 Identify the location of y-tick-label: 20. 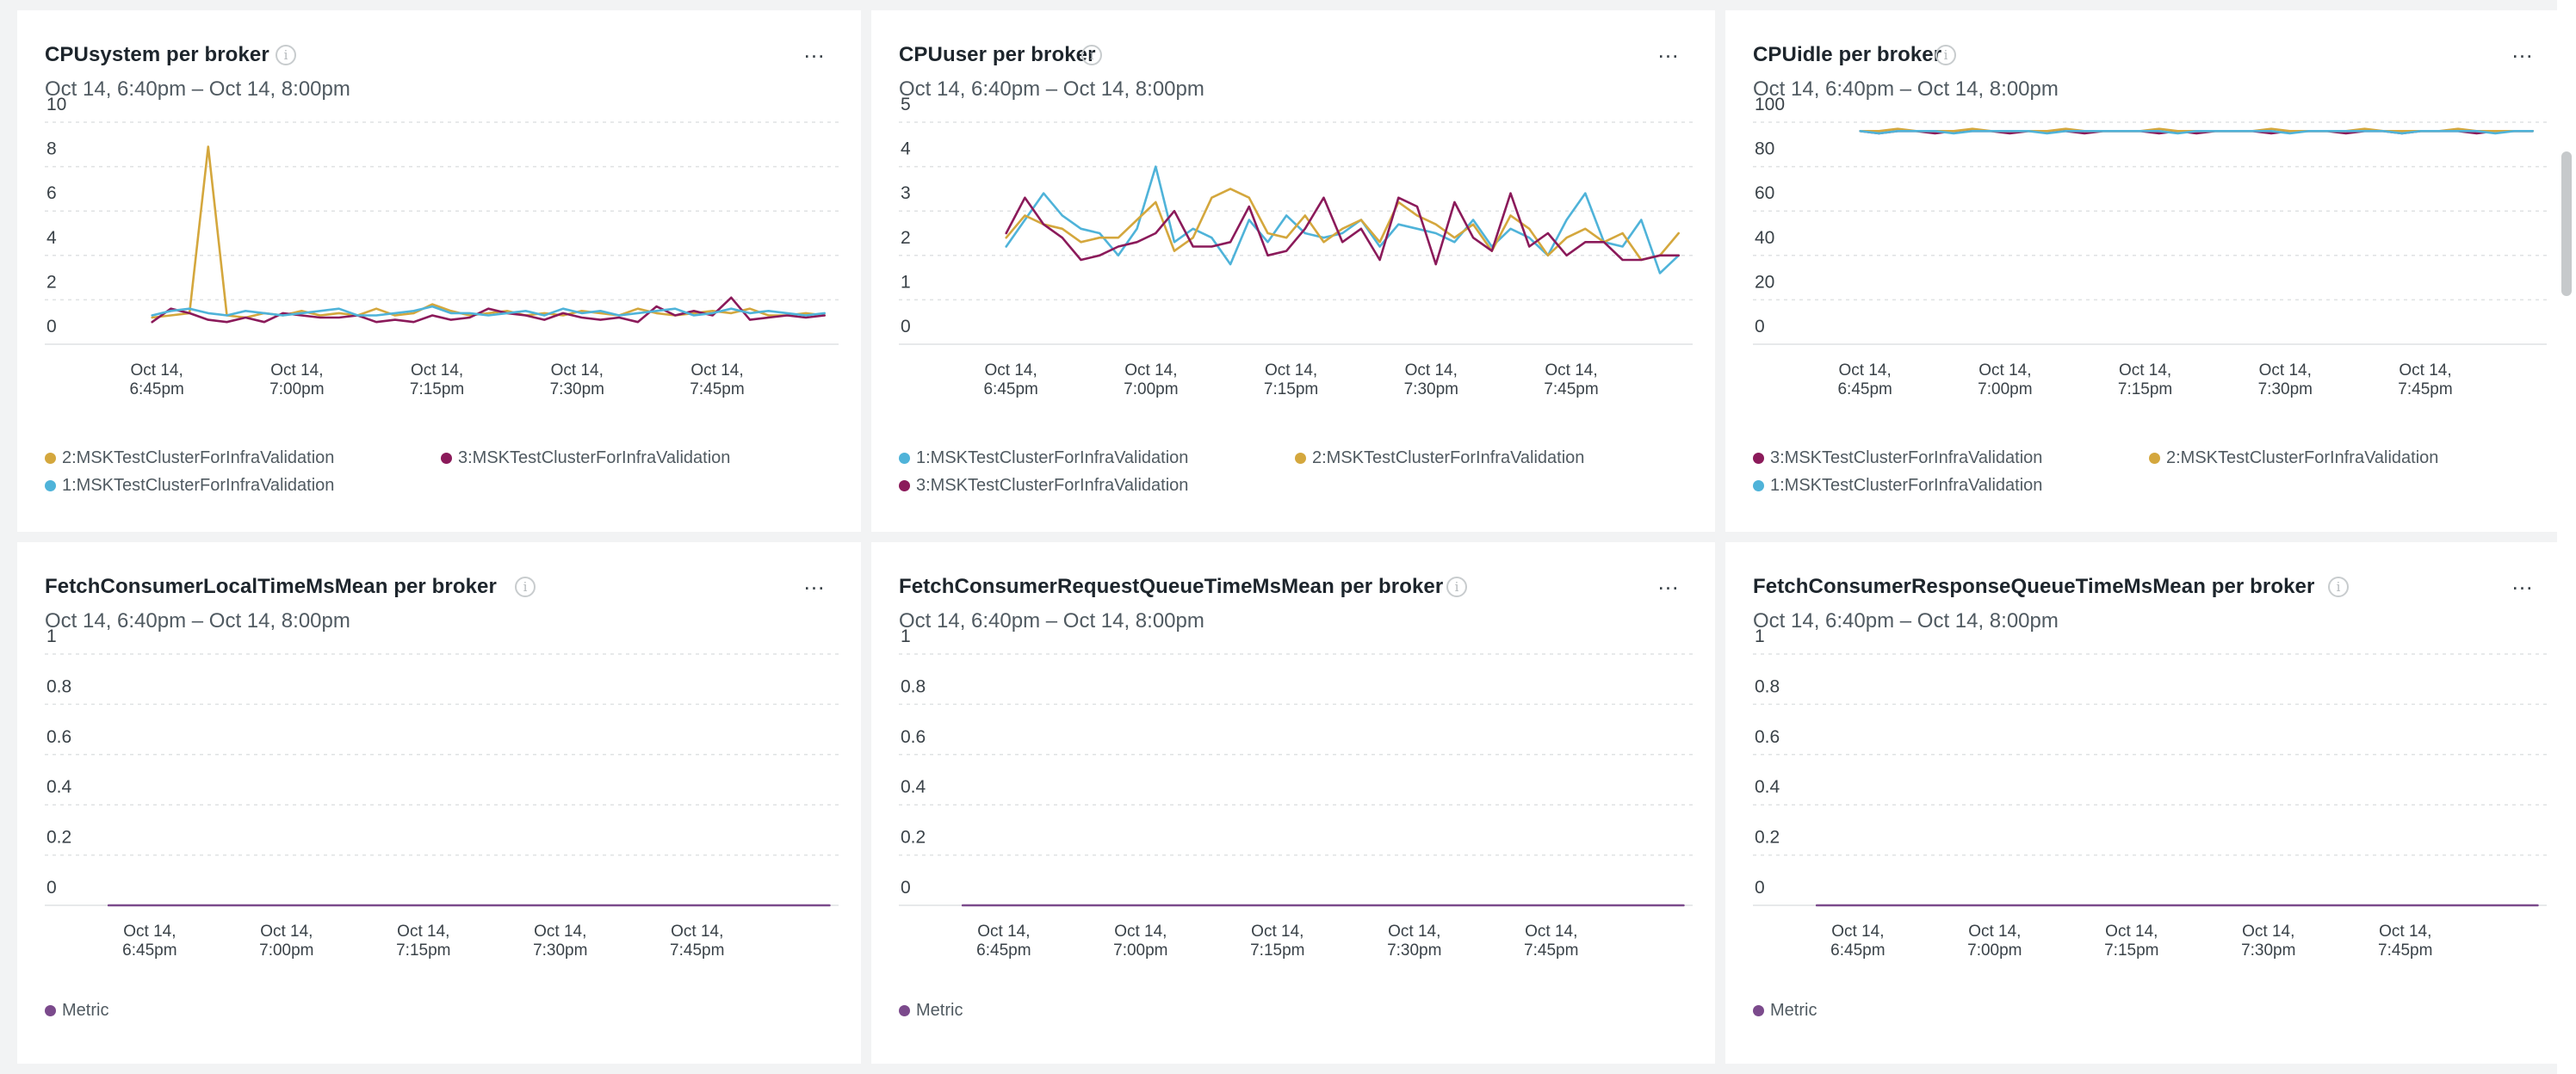
(1765, 282).